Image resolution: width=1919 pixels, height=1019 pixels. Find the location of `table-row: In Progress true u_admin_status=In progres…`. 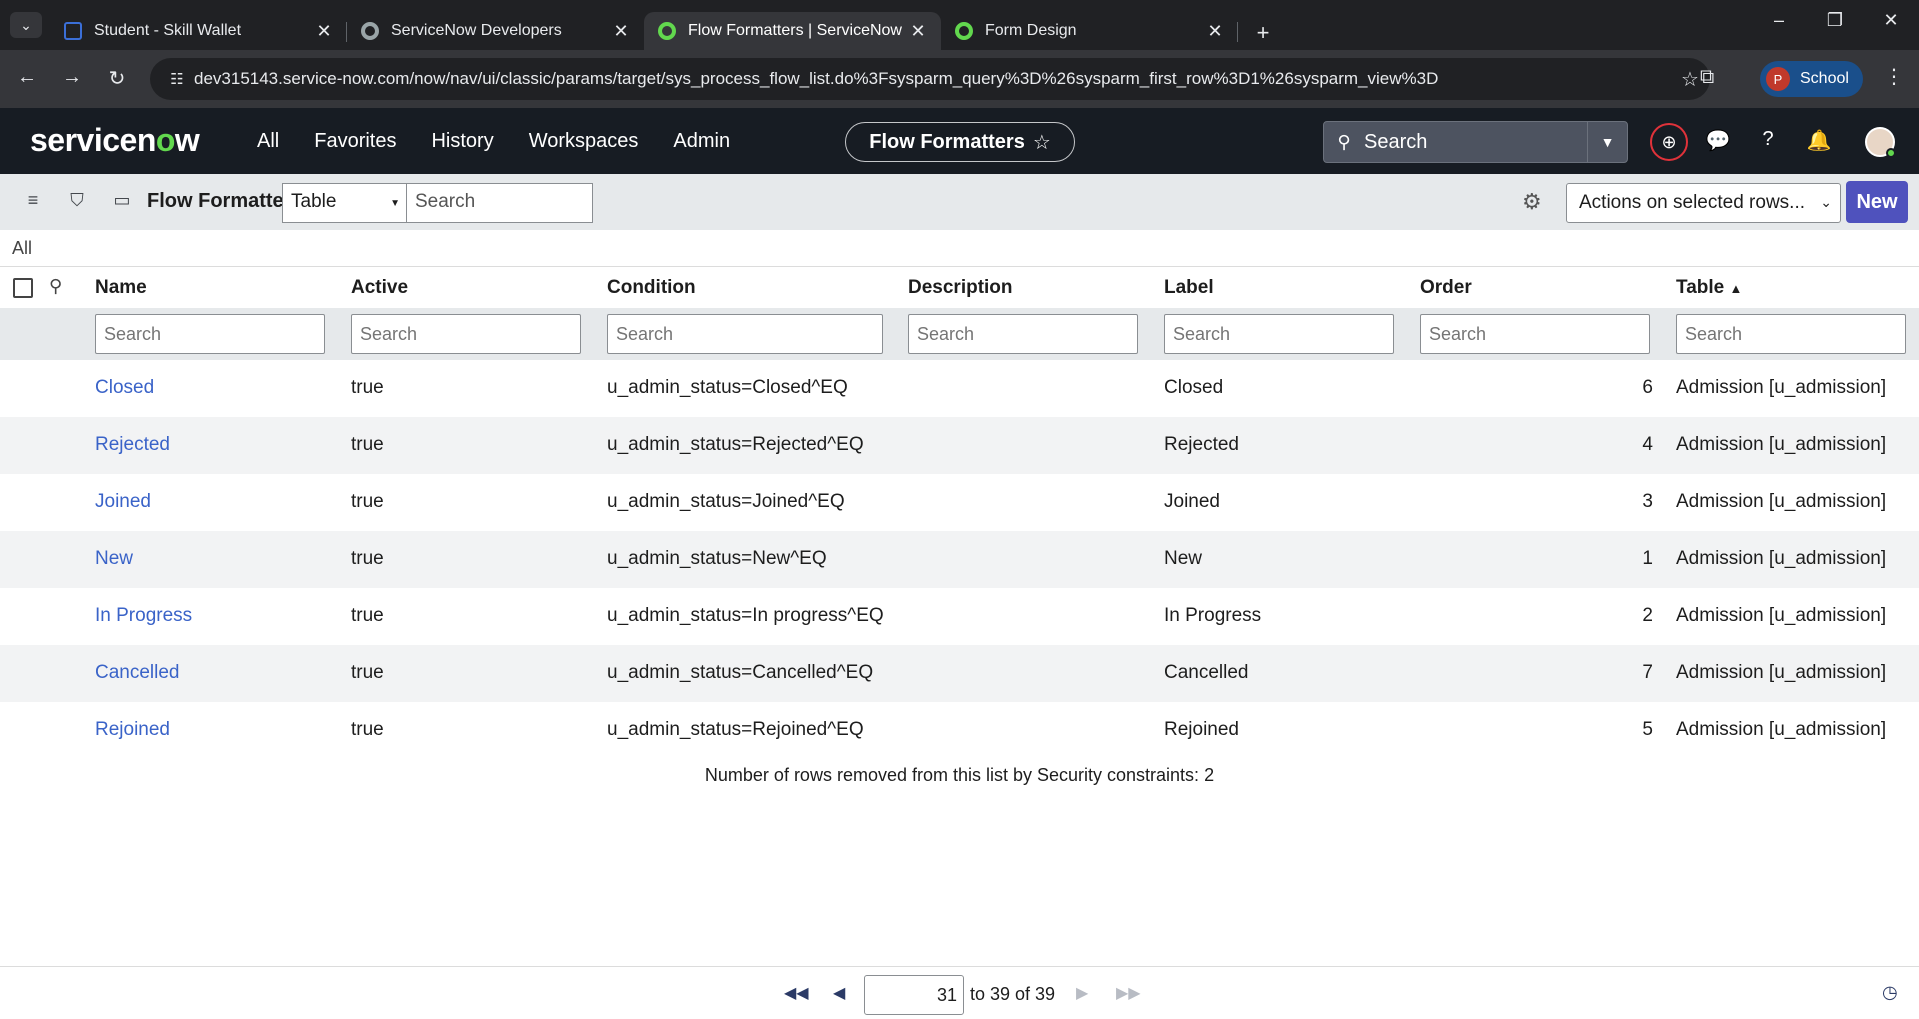

table-row: In Progress true u_admin_status=In progres… is located at coordinates (959, 616).